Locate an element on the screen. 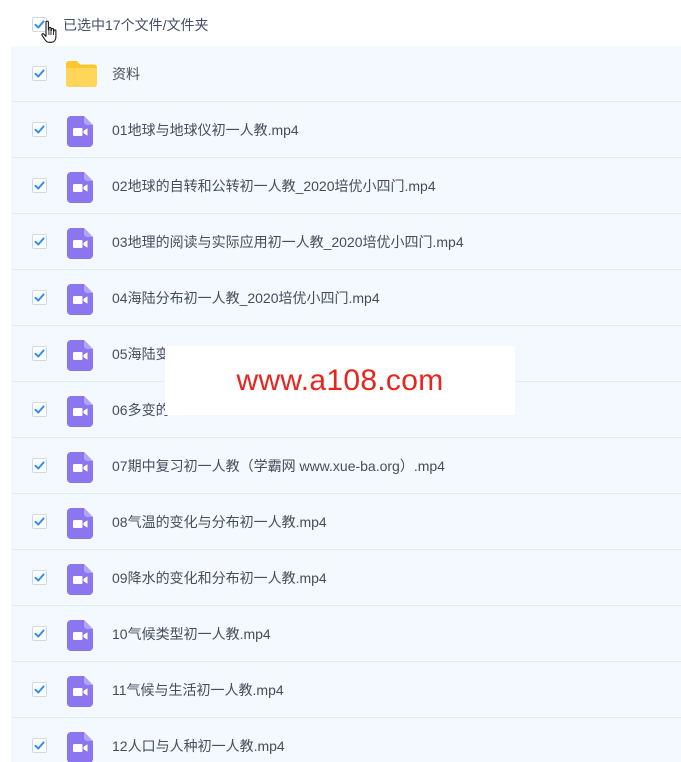 This screenshot has width=681, height=762. file-row: 08气温的变化与分布初一人教.mp4 is located at coordinates (346, 522).